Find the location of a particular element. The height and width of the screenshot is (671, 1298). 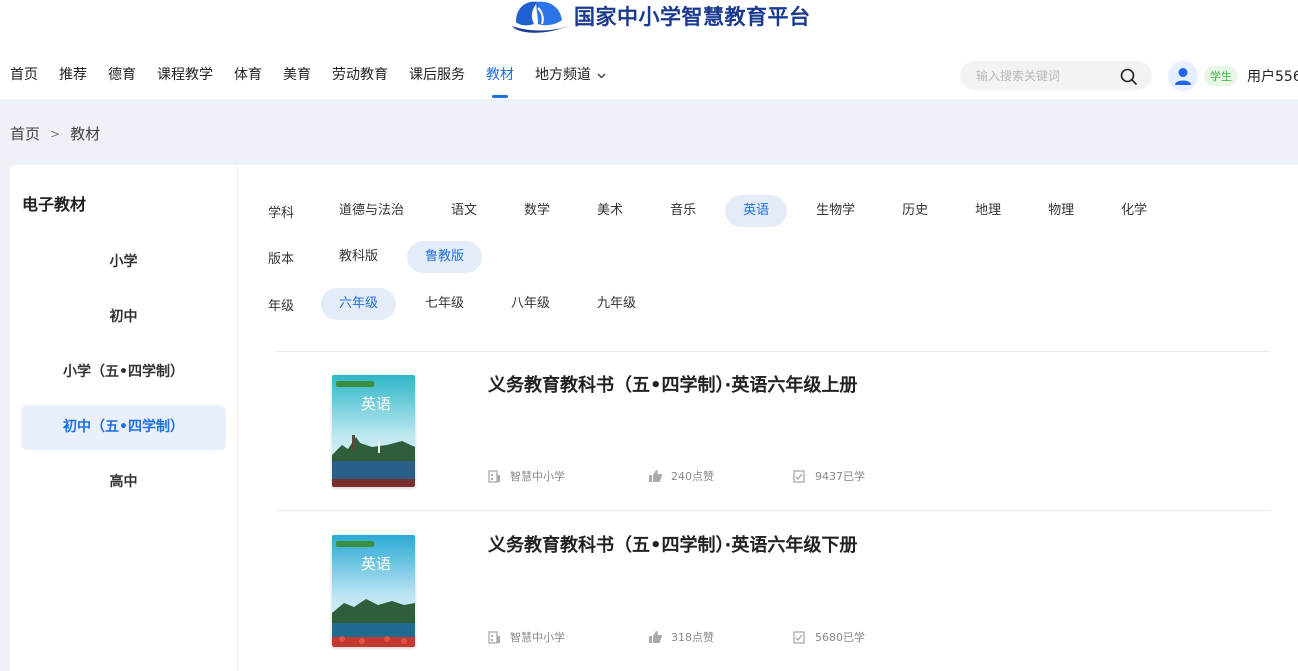

book-learned: 5680已学 is located at coordinates (829, 637).